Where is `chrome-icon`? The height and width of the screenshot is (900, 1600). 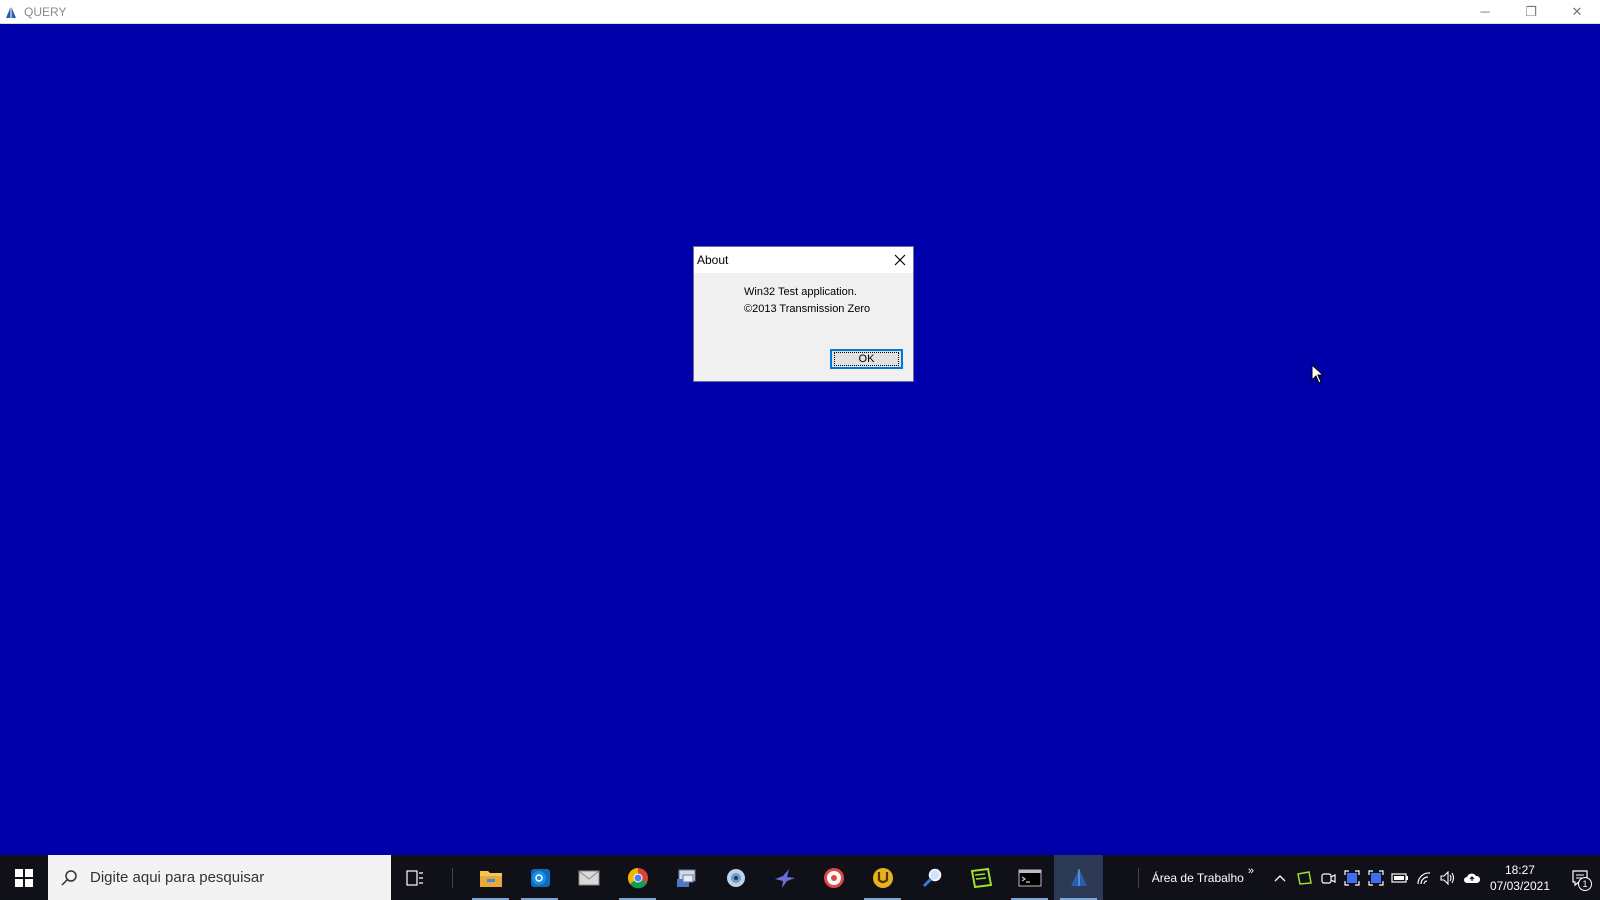
chrome-icon is located at coordinates (637, 877).